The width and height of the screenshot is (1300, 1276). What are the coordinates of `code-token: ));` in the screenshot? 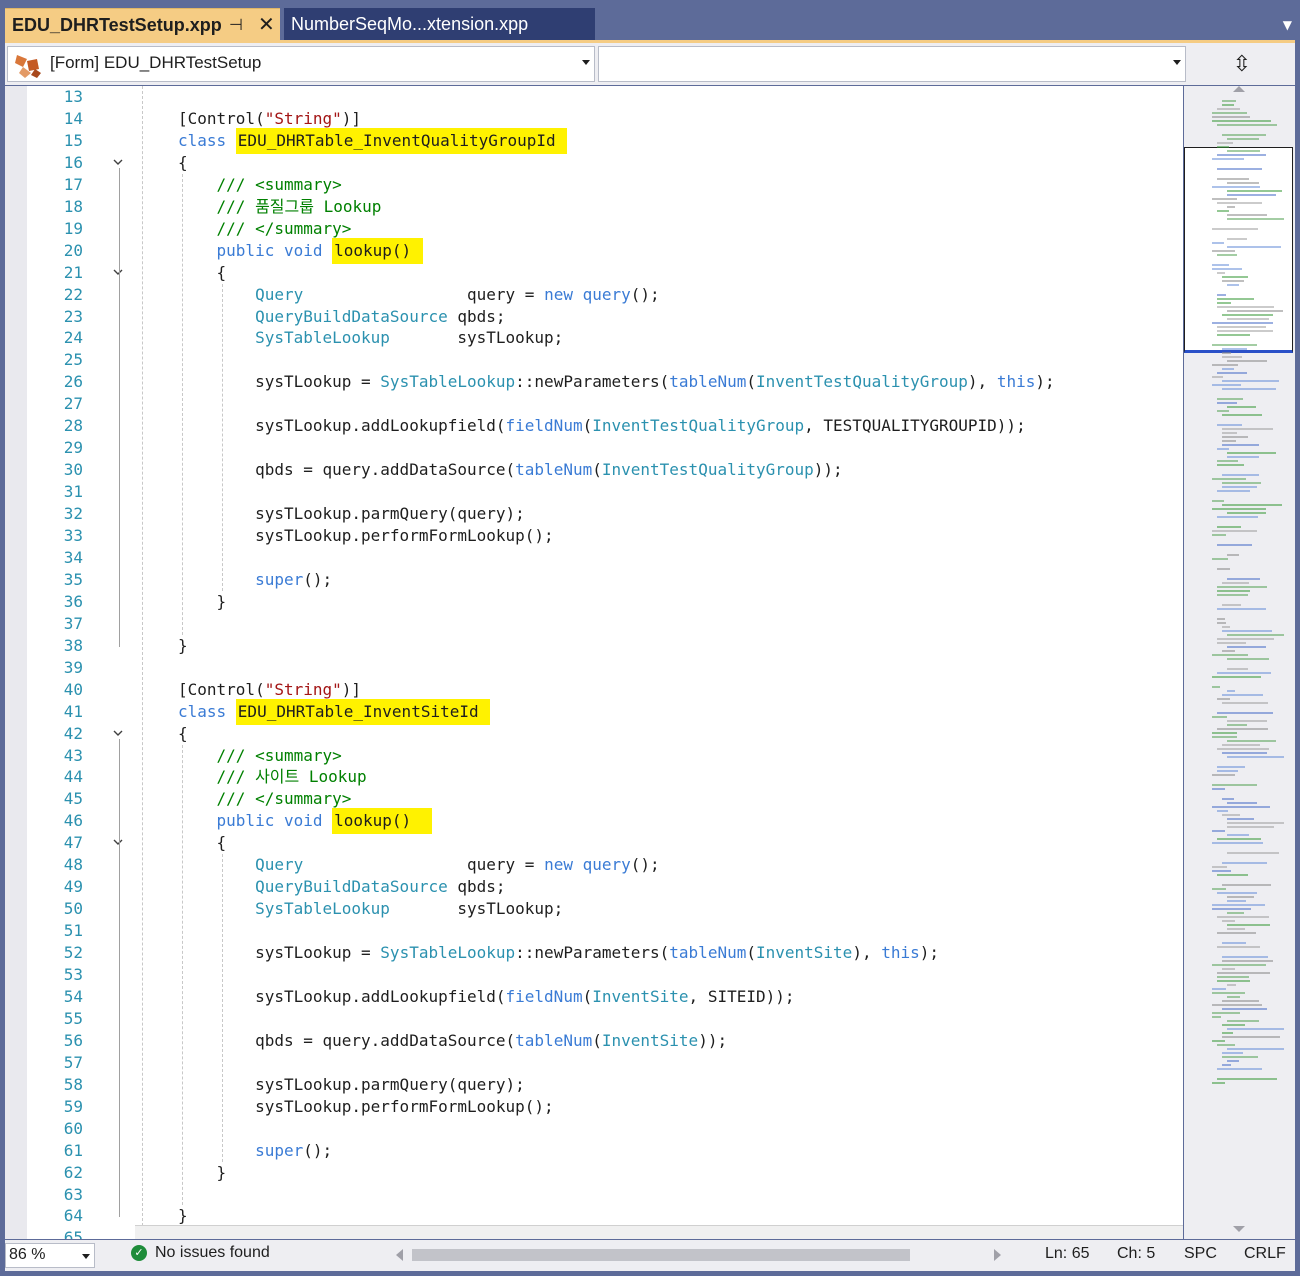 It's located at (828, 470).